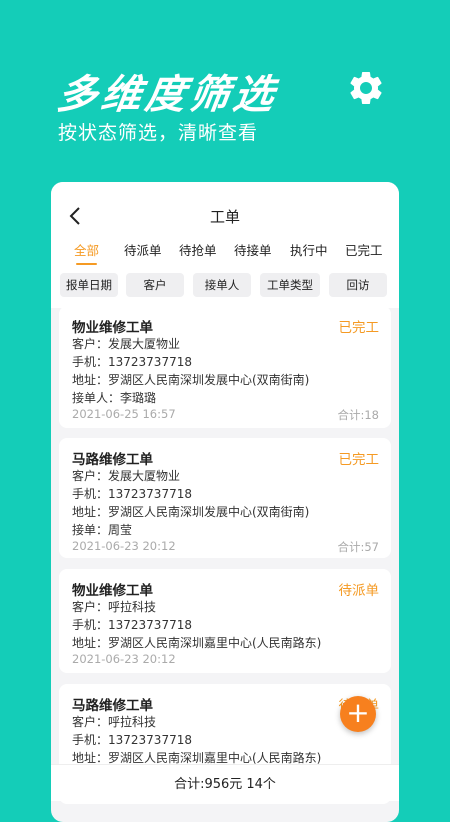 The height and width of the screenshot is (822, 450). I want to click on tab-pending-accept: 待接单, so click(253, 249).